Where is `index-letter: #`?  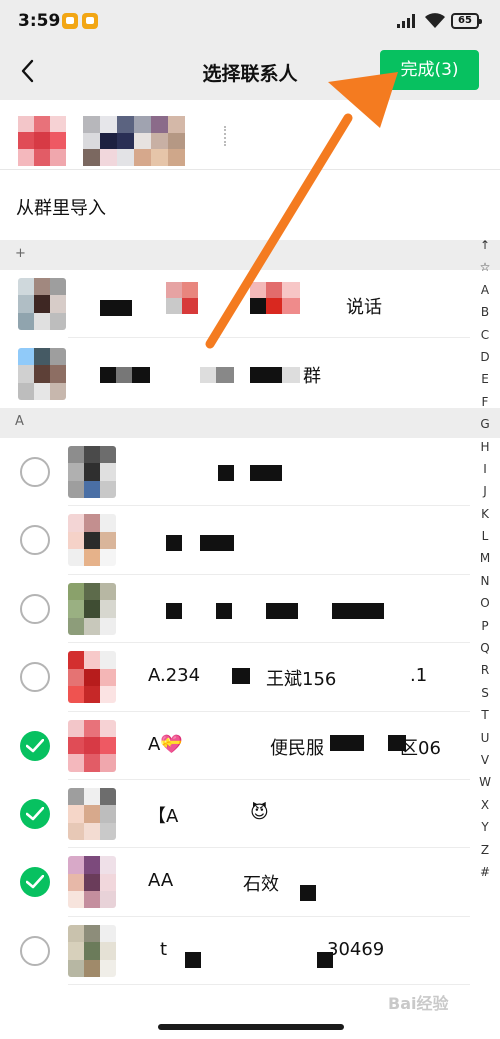 index-letter: # is located at coordinates (485, 872).